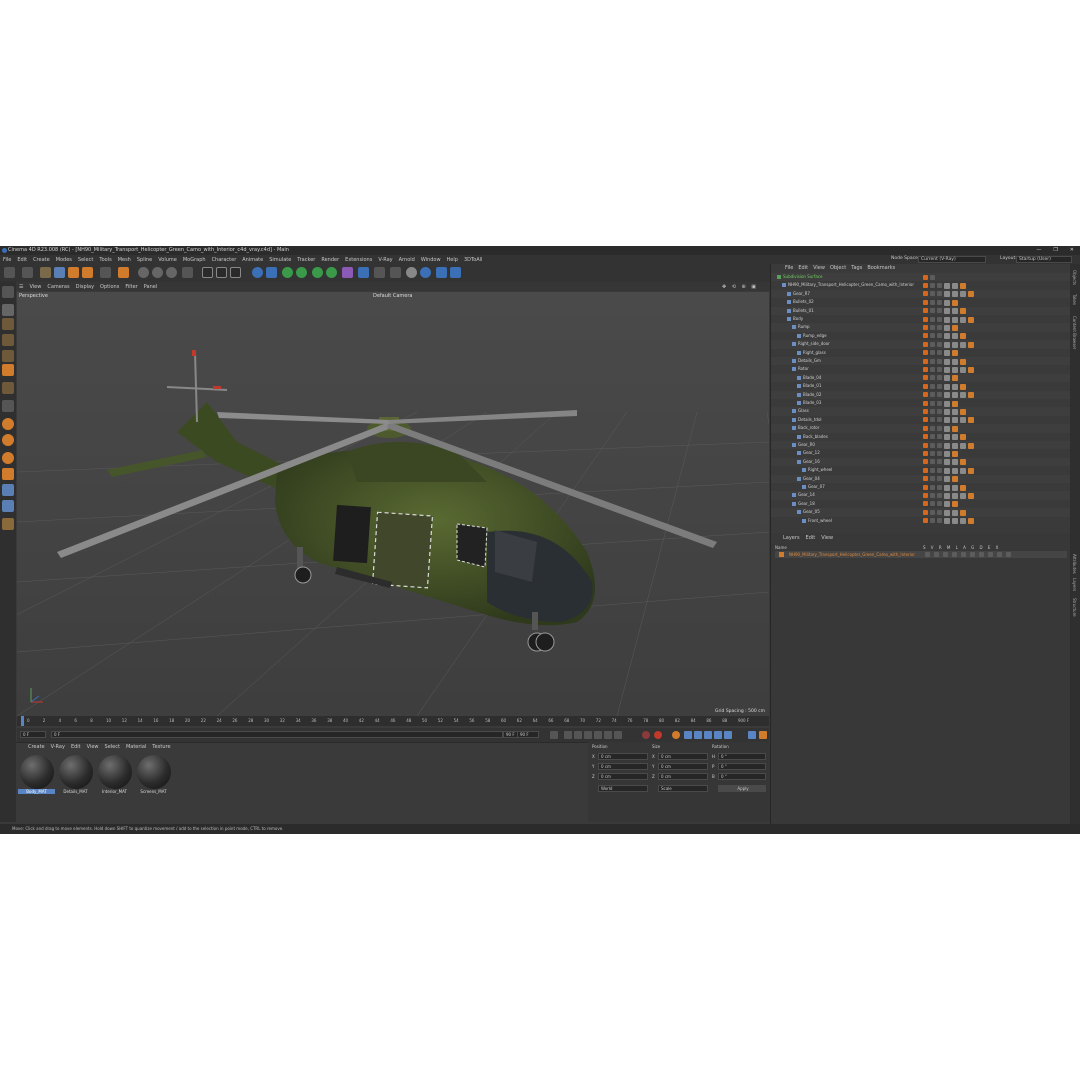 This screenshot has width=1080, height=1080. What do you see at coordinates (811, 538) in the screenshot?
I see `layer-menu-edit: Edit` at bounding box center [811, 538].